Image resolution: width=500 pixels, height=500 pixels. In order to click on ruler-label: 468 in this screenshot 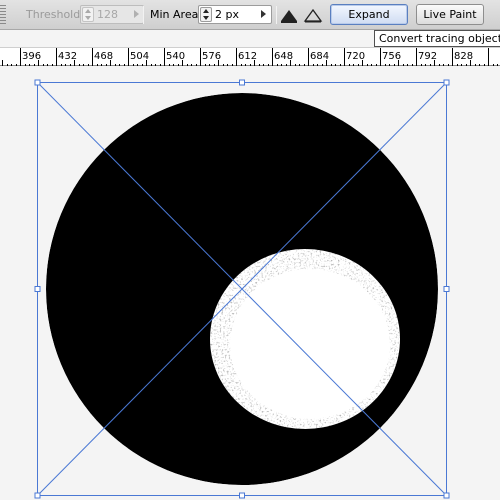, I will do `click(104, 56)`.